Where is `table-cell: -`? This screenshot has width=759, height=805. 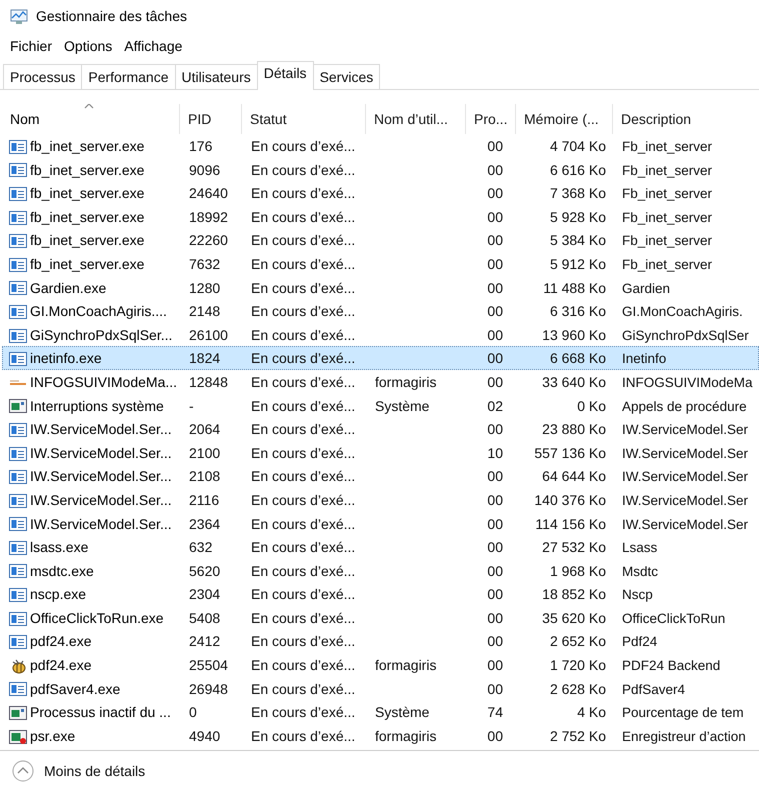 table-cell: - is located at coordinates (191, 406).